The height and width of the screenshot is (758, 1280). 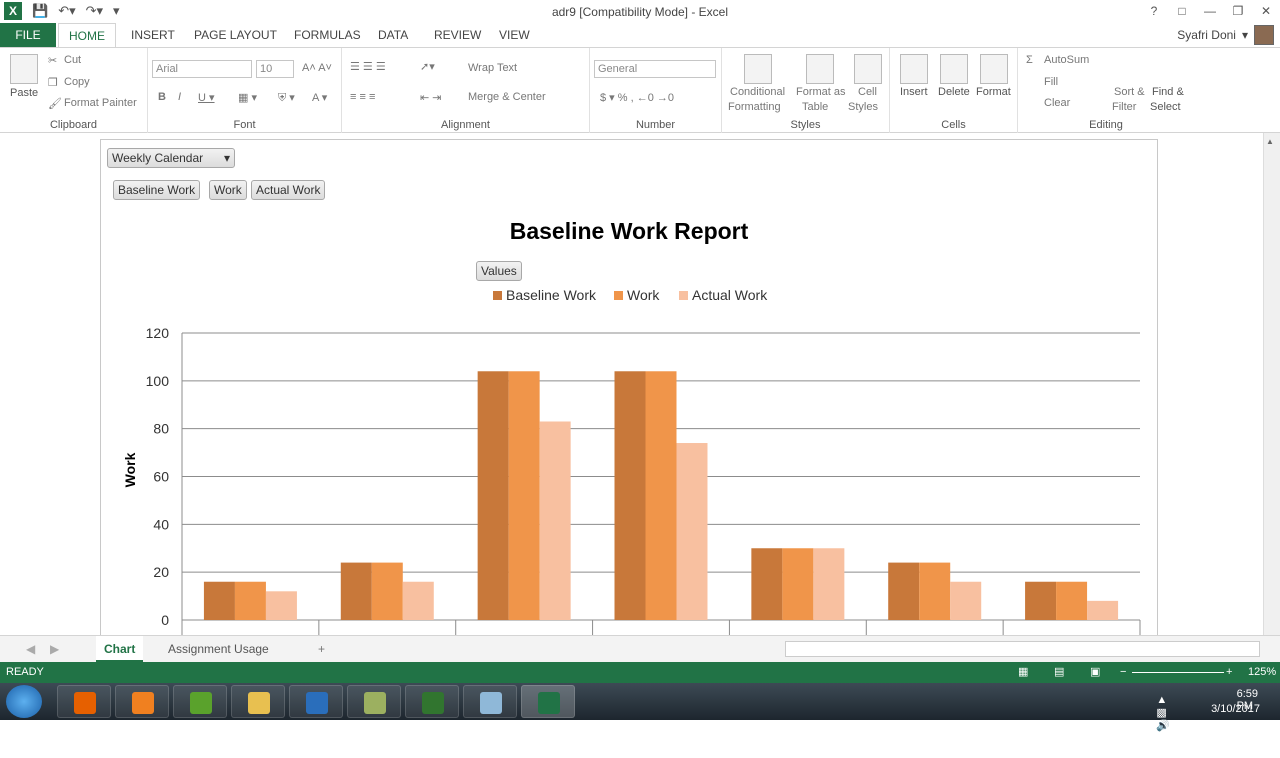 What do you see at coordinates (758, 69) in the screenshot?
I see `conditional-formatting-icon` at bounding box center [758, 69].